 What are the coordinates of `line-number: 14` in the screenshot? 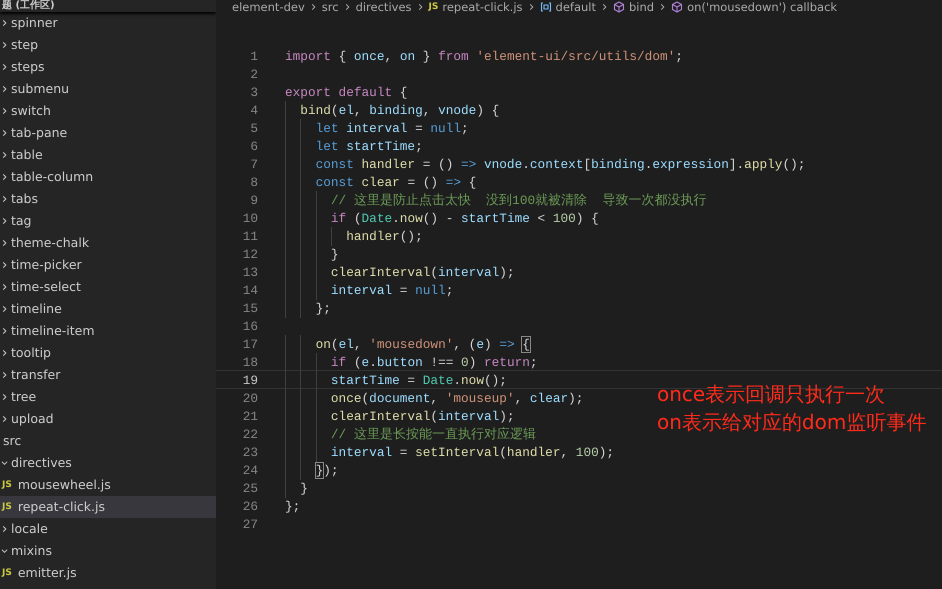 It's located at (250, 290).